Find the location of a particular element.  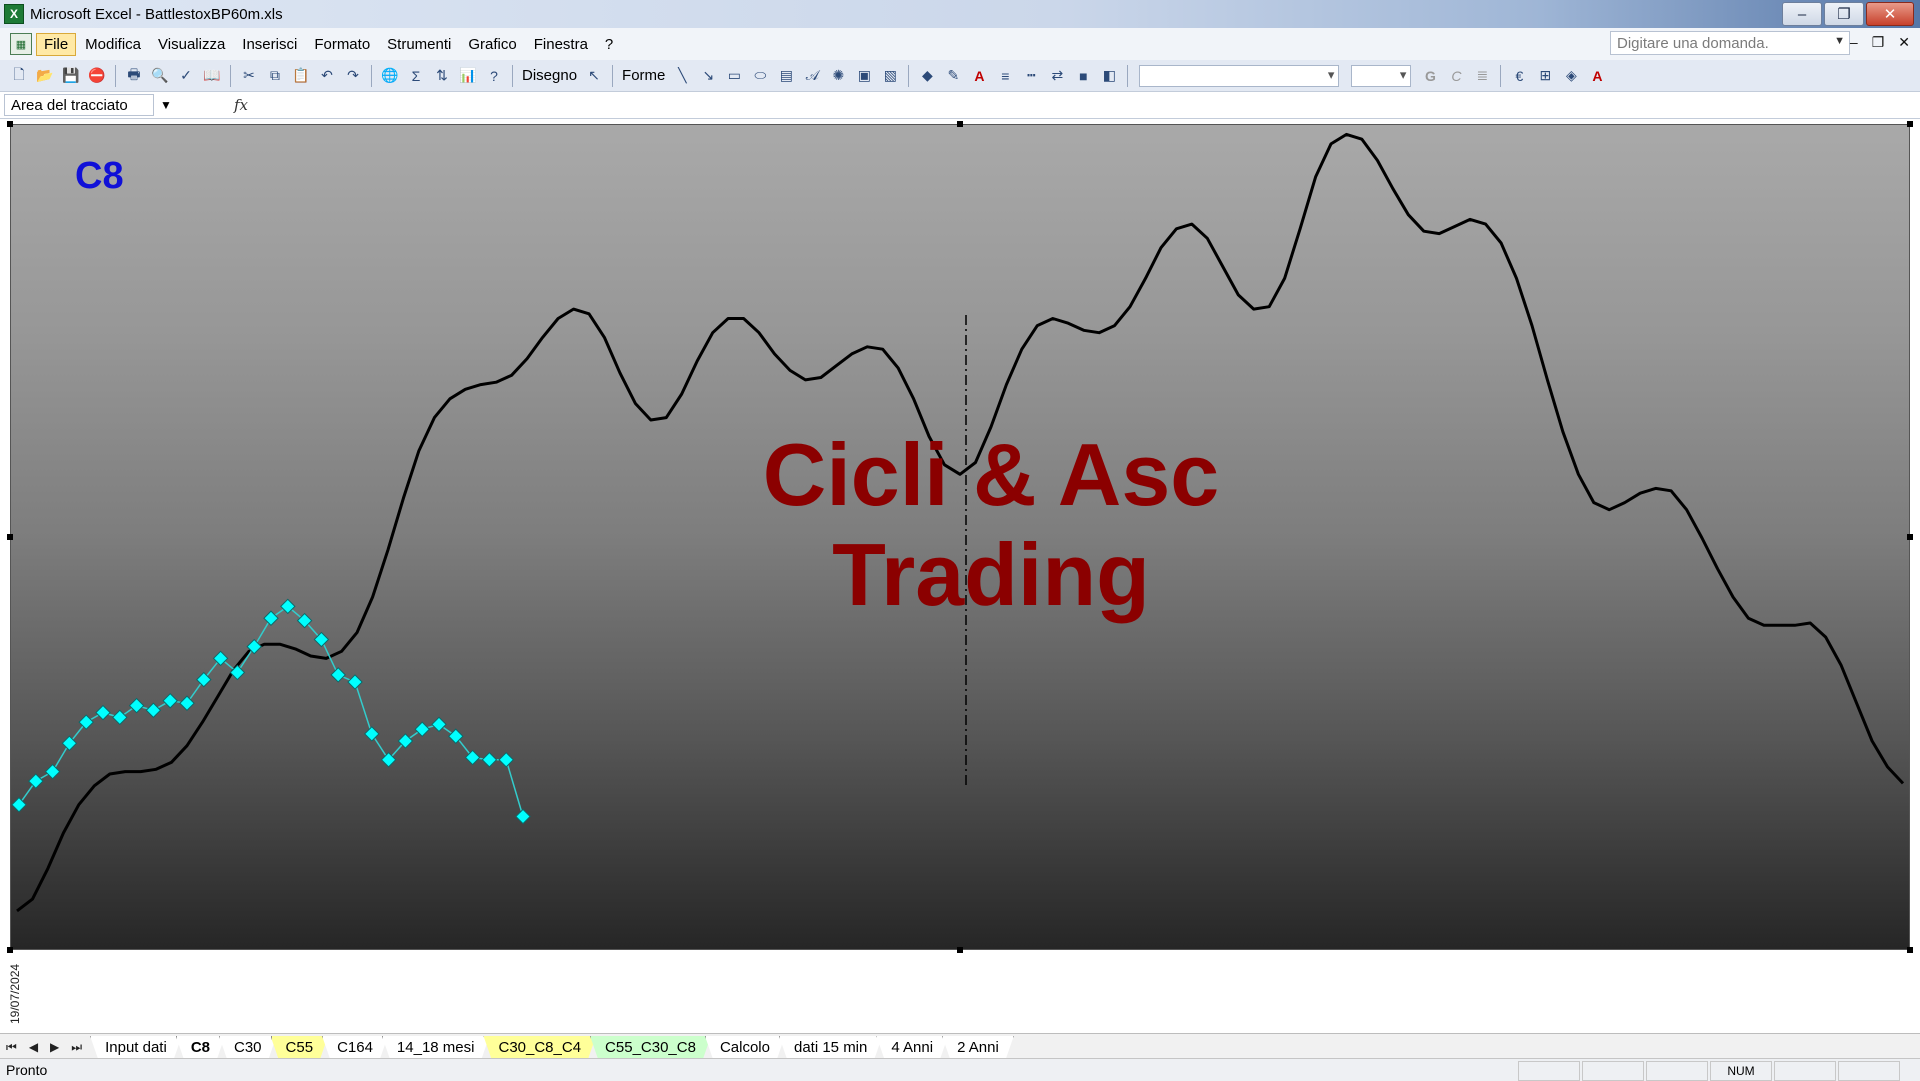

sheet-tab: Calcolo is located at coordinates (745, 1047).